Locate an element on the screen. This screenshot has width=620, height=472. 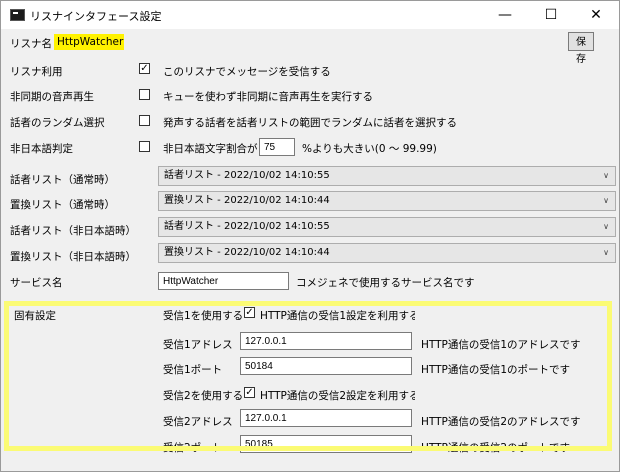
speaker-list-normal-select: 話者リスト - 2022/10/02 14:10:55 ∨ is located at coordinates (387, 176).